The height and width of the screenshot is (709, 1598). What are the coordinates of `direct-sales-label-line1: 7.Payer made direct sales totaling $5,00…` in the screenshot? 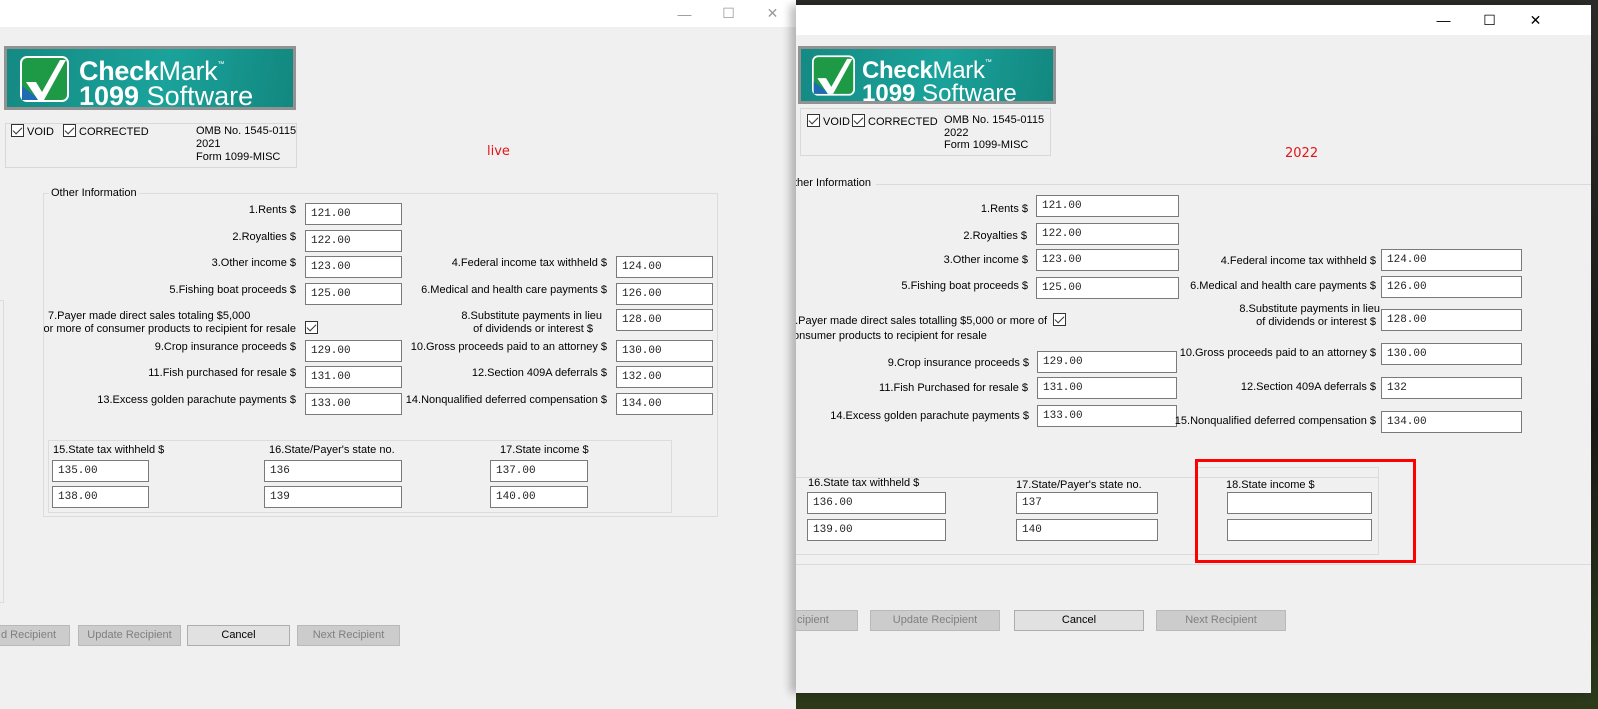 It's located at (149, 316).